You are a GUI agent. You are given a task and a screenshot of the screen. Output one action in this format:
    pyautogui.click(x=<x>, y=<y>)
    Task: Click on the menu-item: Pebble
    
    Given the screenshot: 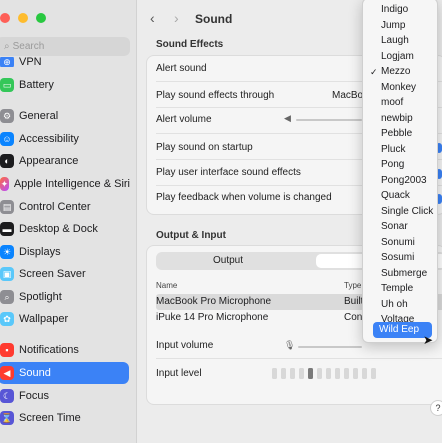 What is the action you would take?
    pyautogui.click(x=401, y=134)
    